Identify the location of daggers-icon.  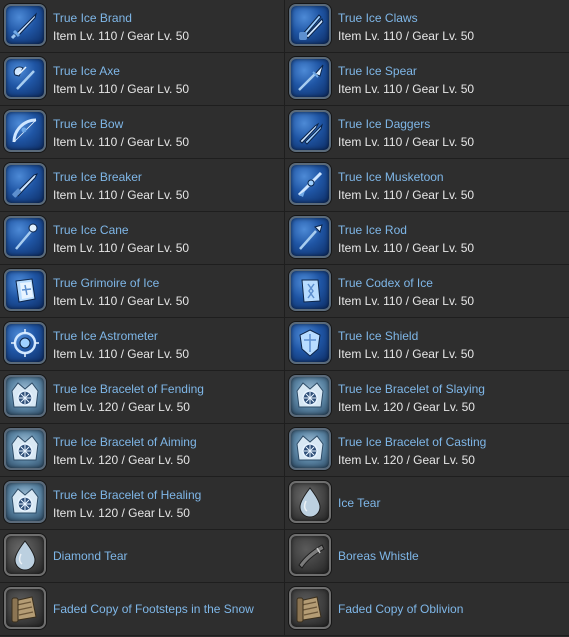
(310, 131).